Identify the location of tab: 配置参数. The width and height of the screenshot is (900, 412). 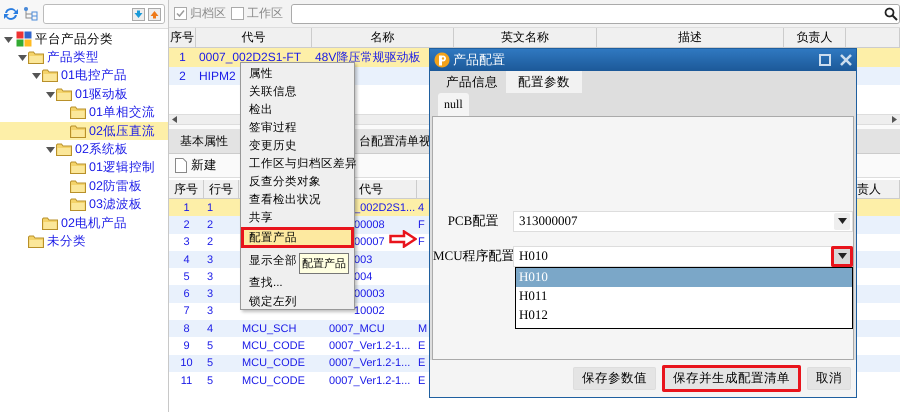
(544, 82).